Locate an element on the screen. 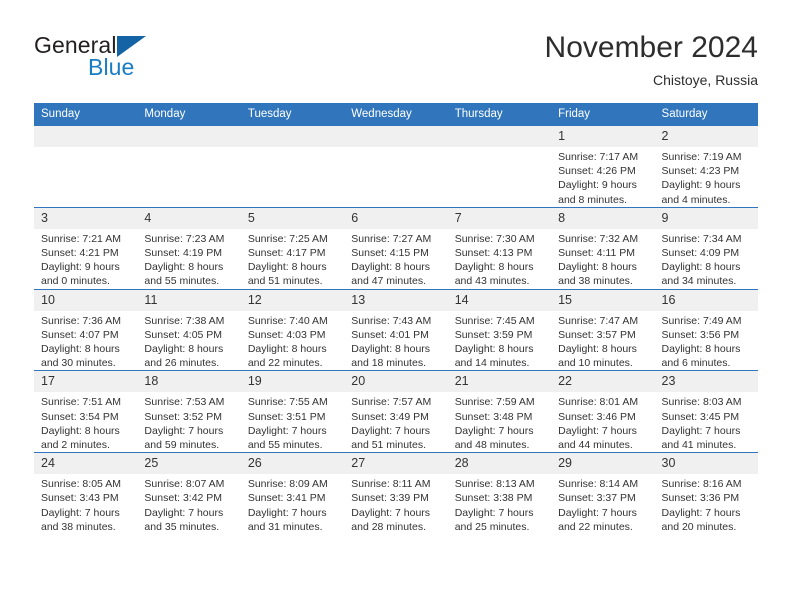 The height and width of the screenshot is (612, 792). day-number: 15 is located at coordinates (603, 300).